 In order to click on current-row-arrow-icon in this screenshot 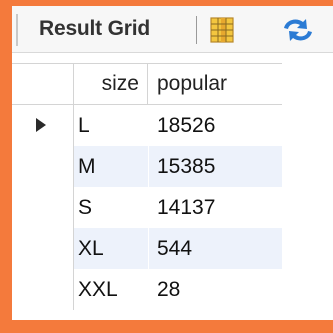, I will do `click(41, 125)`.